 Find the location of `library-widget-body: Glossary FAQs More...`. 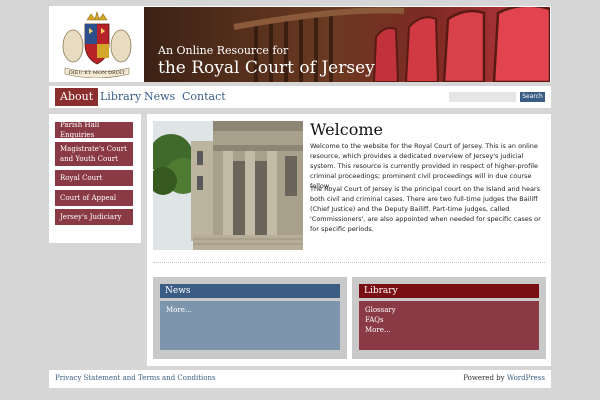

library-widget-body: Glossary FAQs More... is located at coordinates (449, 325).